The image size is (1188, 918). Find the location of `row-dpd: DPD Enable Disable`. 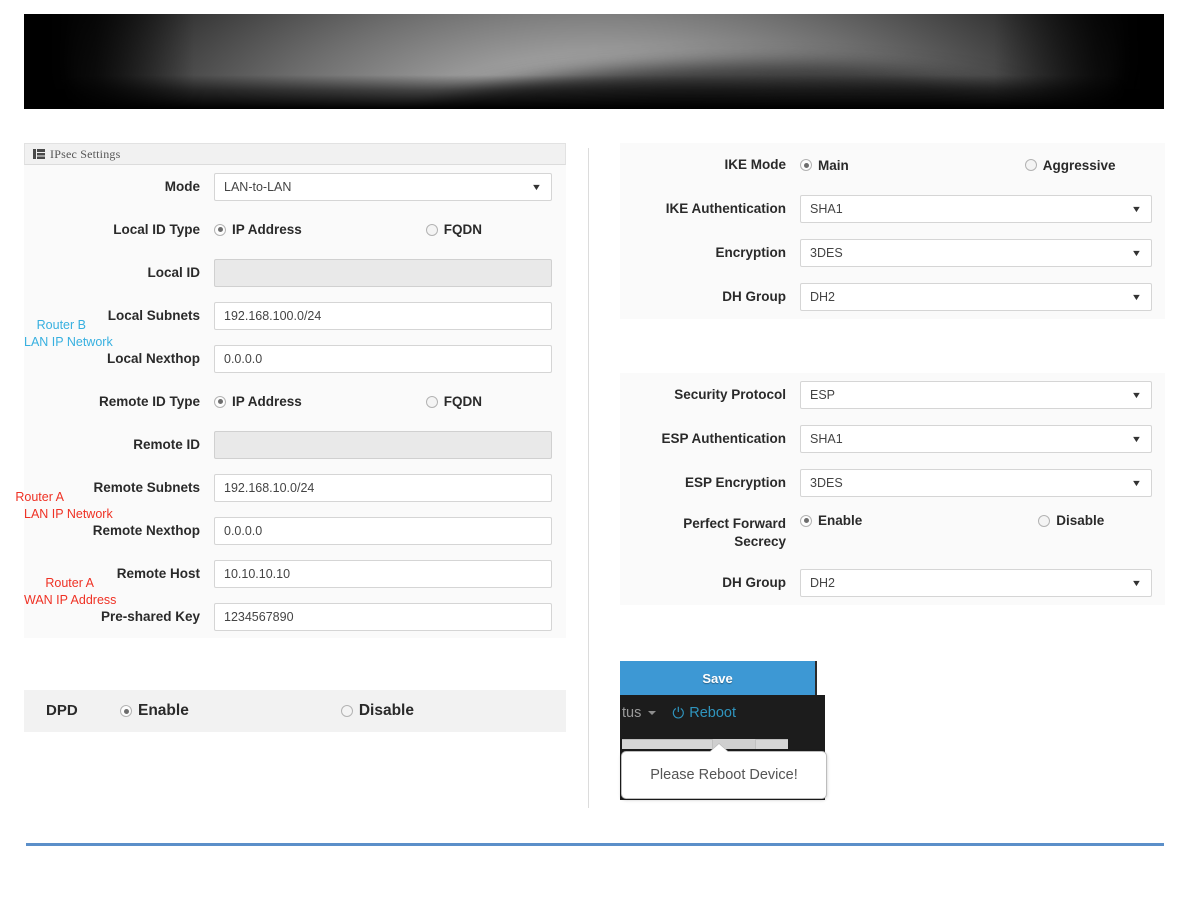

row-dpd: DPD Enable Disable is located at coordinates (295, 711).